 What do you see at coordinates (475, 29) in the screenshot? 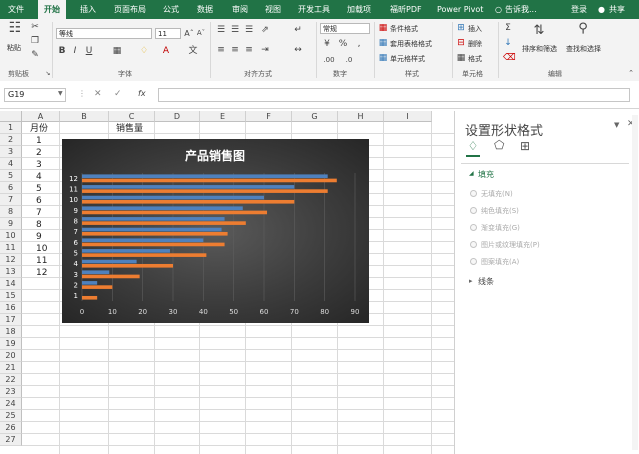
I see `insert-cells-button: 插入` at bounding box center [475, 29].